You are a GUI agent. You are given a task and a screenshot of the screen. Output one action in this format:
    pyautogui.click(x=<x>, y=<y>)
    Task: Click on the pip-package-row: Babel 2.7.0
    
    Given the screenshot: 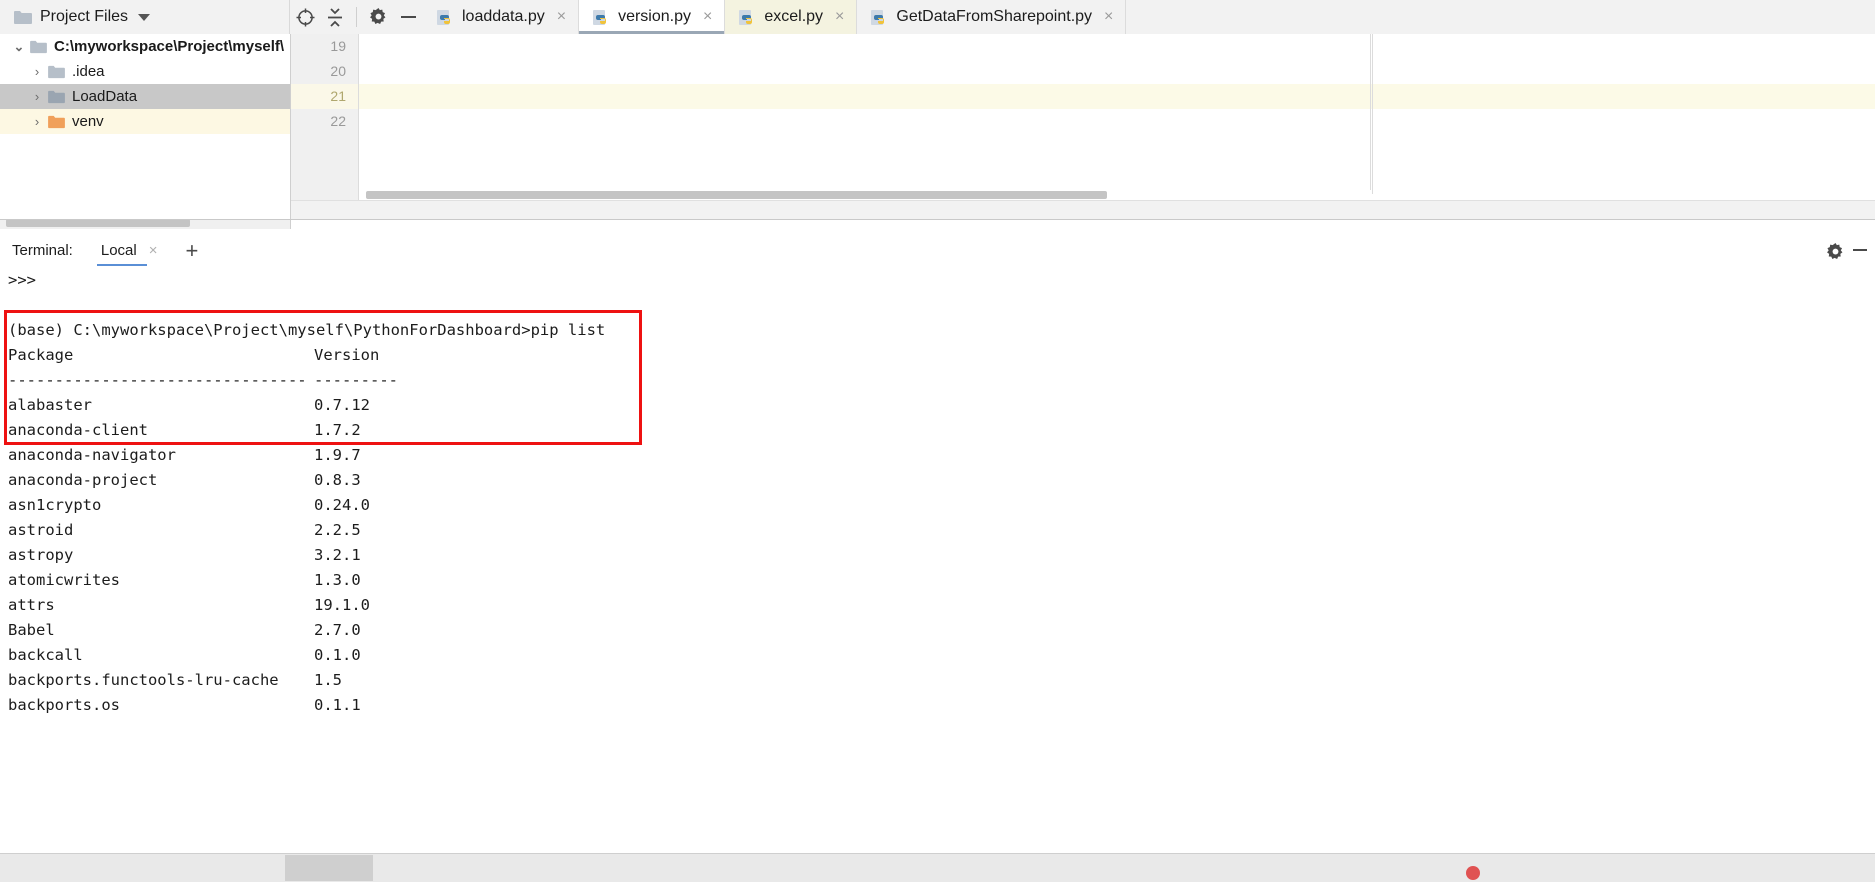 What is the action you would take?
    pyautogui.click(x=937, y=630)
    